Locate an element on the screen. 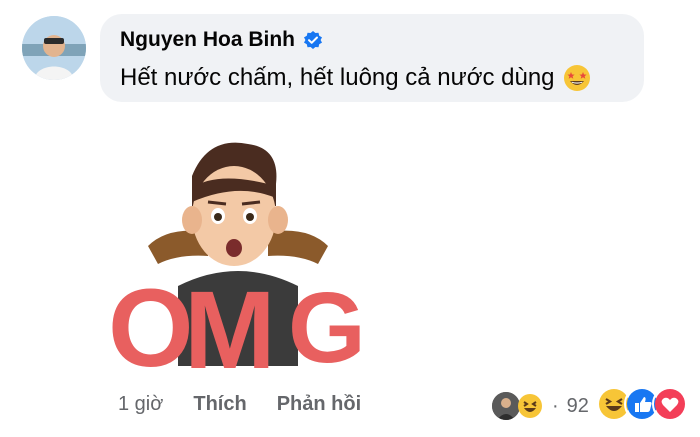  reaction-count: 92 is located at coordinates (578, 406).